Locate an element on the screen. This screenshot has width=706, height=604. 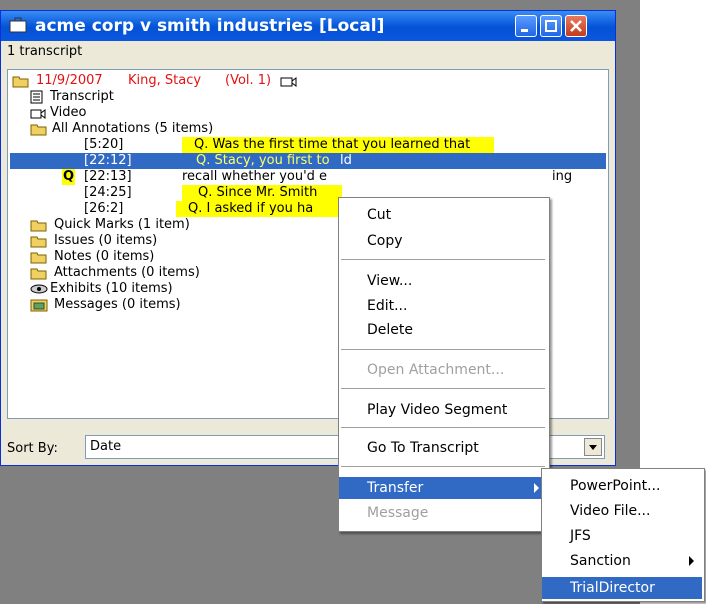
submenu-item-sanction: Sanction is located at coordinates (622, 561).